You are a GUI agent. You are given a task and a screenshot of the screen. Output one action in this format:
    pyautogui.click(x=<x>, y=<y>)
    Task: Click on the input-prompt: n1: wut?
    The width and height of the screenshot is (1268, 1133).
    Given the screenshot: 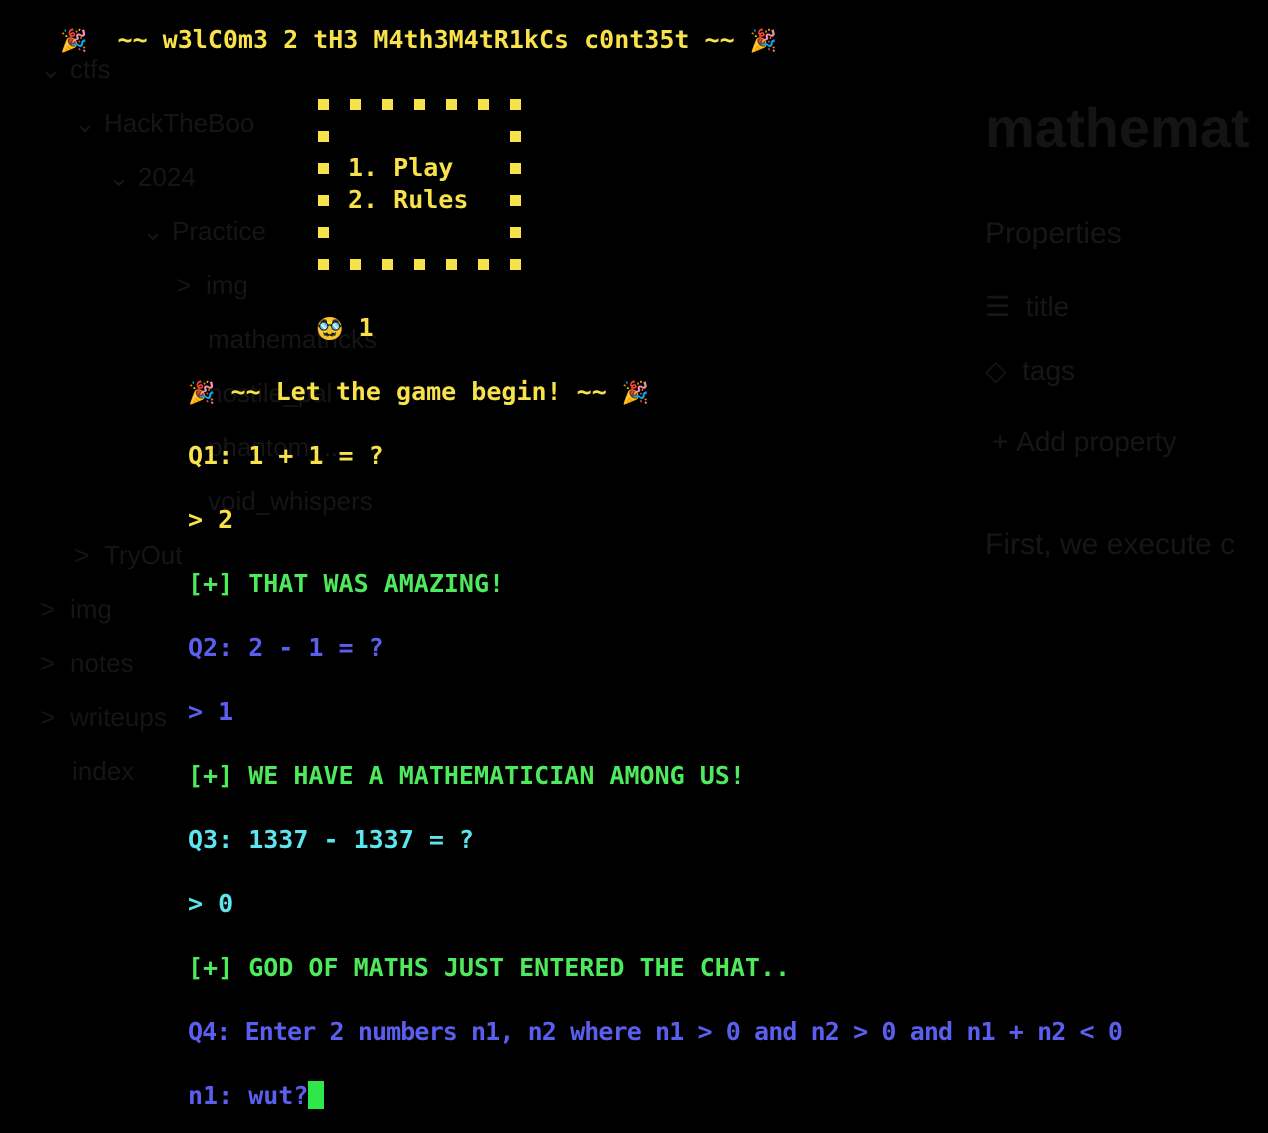 What is the action you would take?
    pyautogui.click(x=248, y=1095)
    